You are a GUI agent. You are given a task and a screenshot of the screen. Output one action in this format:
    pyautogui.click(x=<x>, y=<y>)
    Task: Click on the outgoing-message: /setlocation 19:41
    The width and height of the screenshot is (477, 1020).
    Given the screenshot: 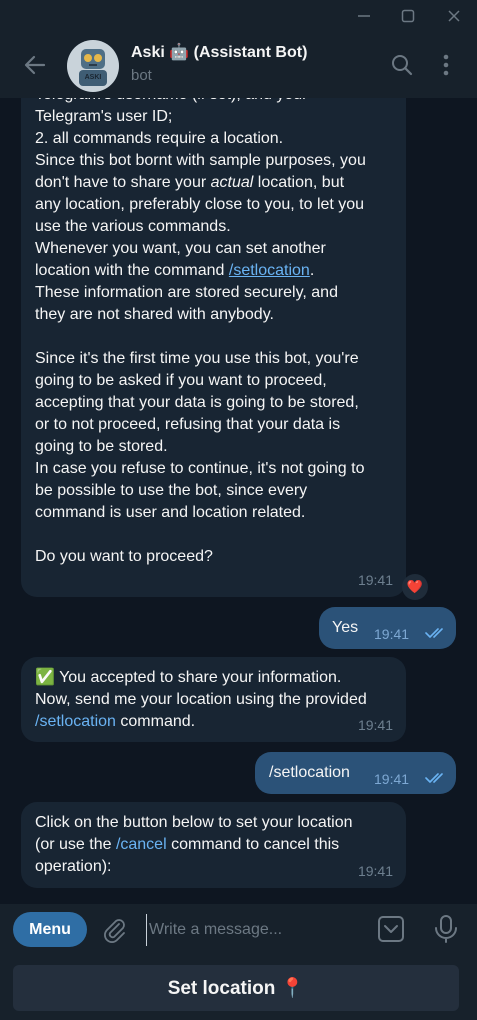 What is the action you would take?
    pyautogui.click(x=355, y=773)
    